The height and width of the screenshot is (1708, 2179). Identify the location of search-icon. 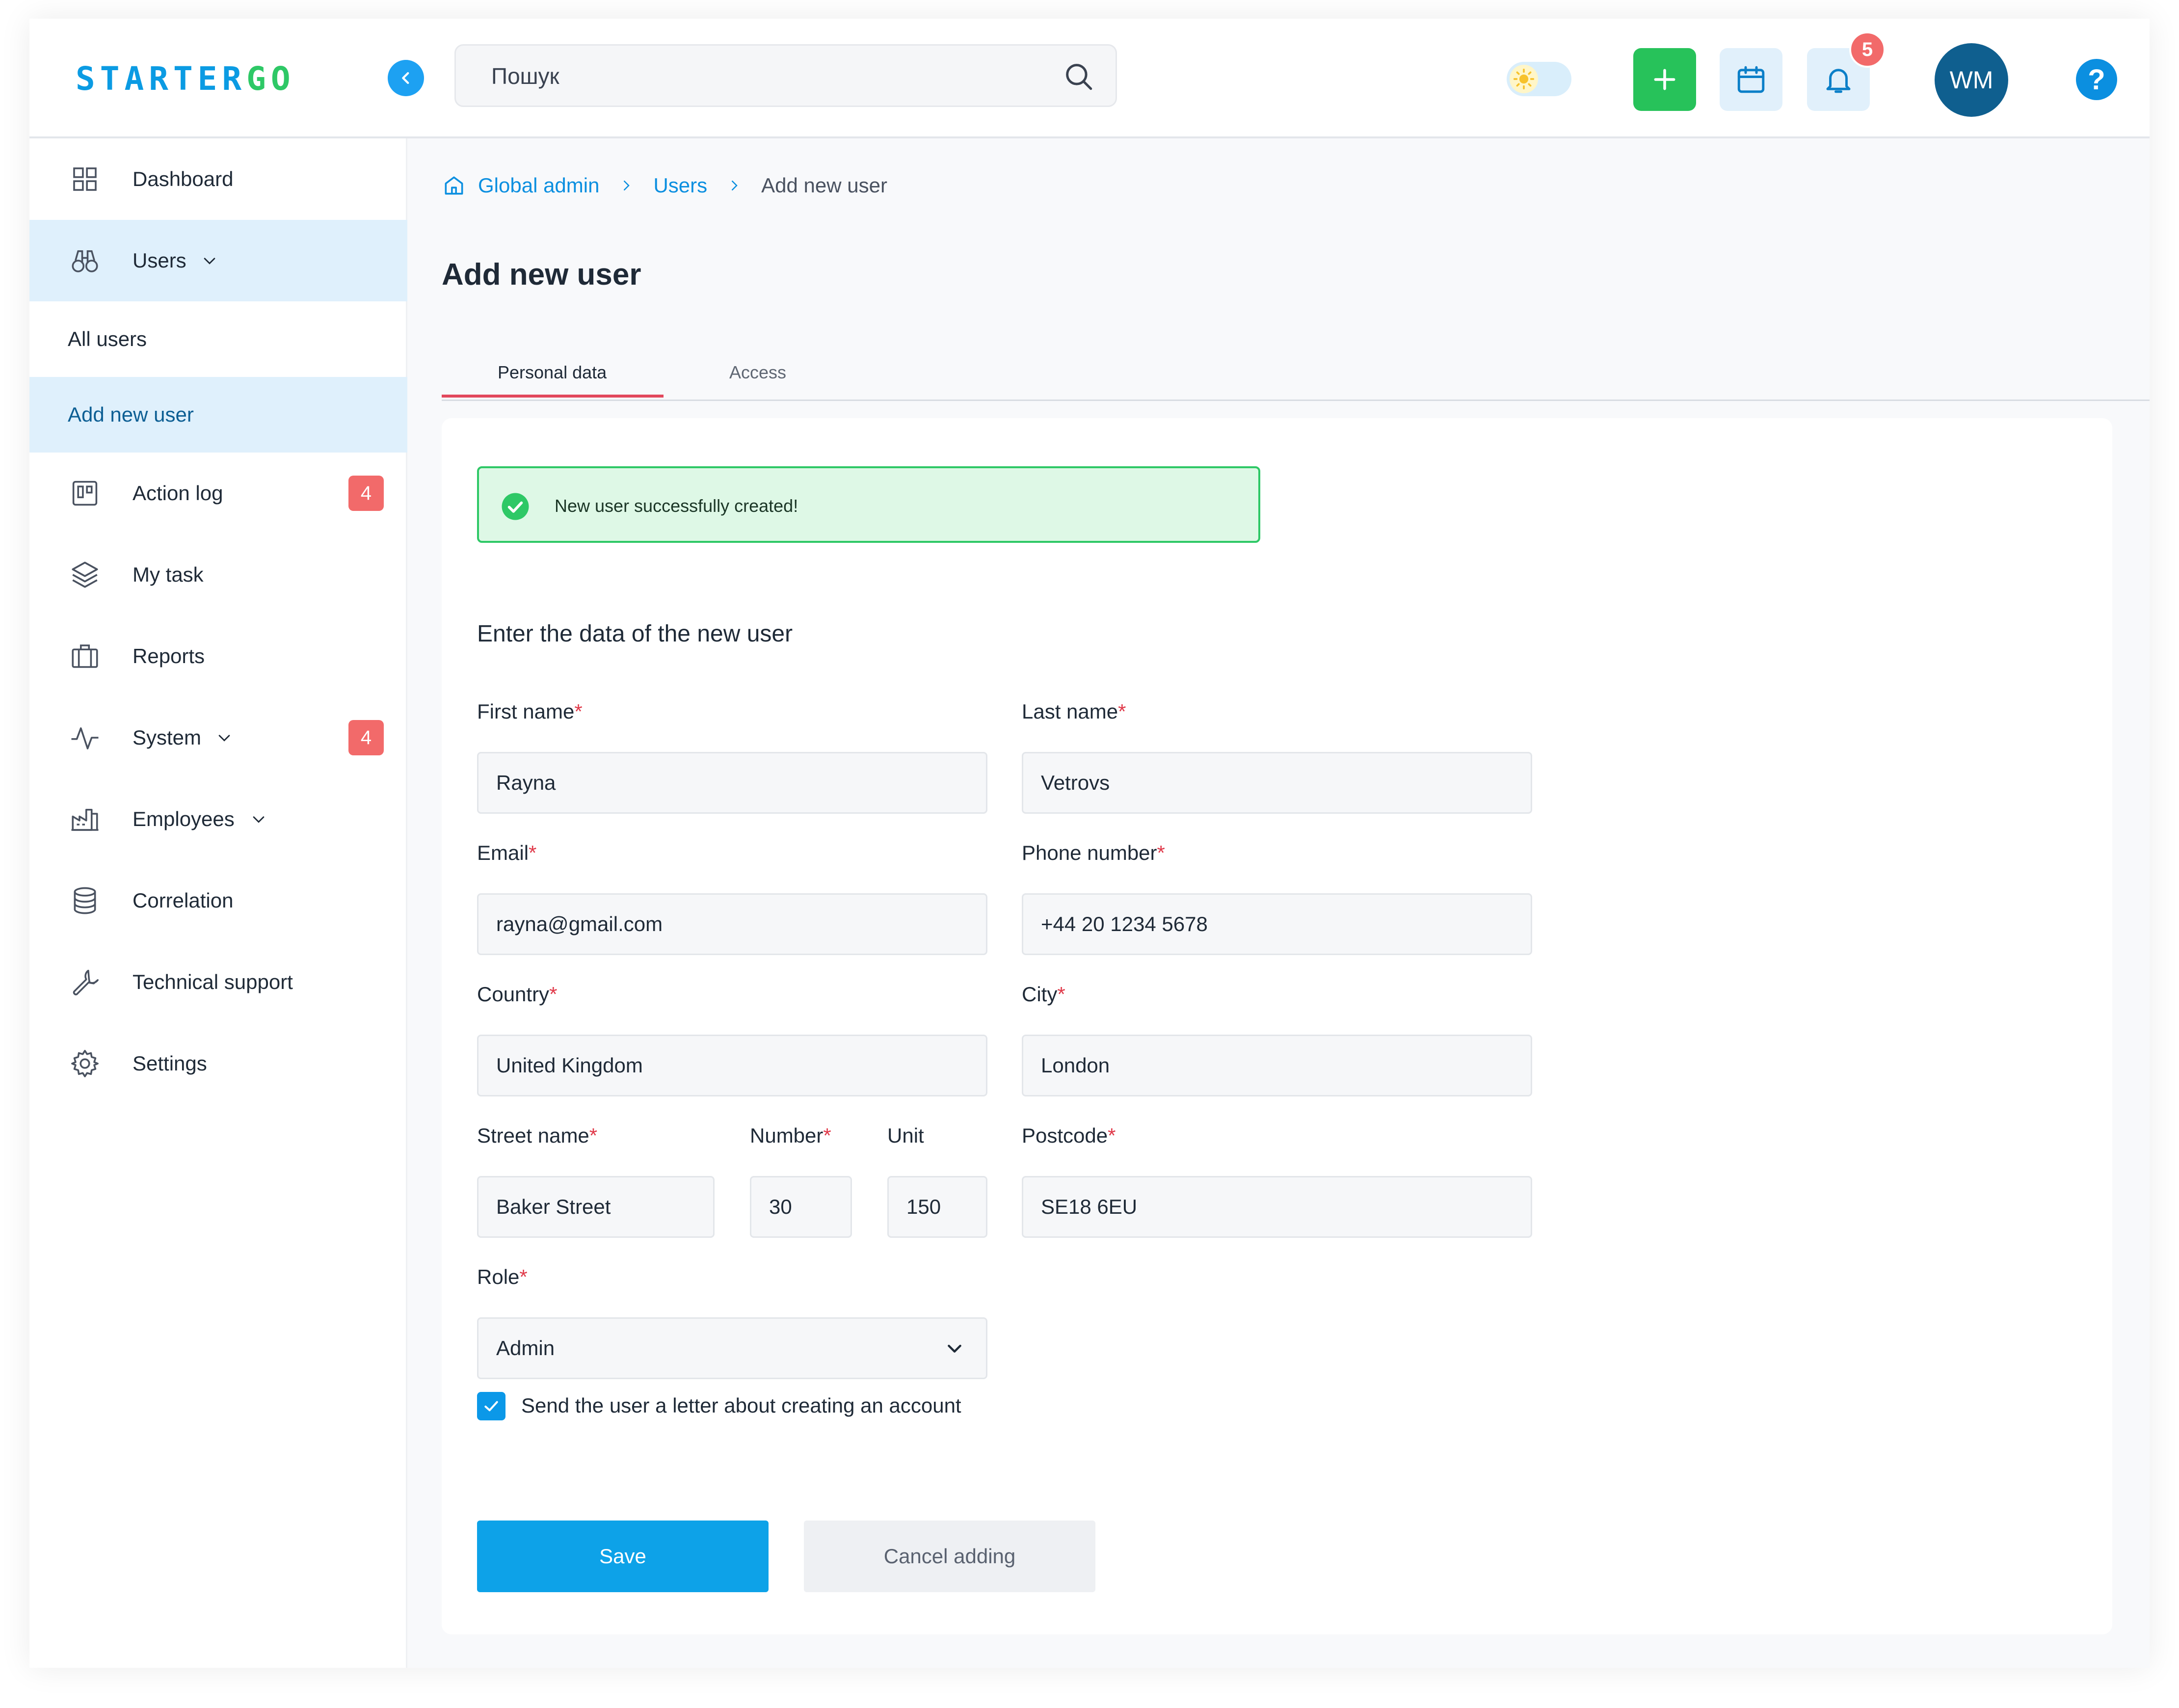
(1079, 76).